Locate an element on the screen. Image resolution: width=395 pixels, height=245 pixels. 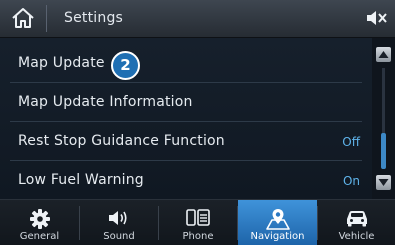
home-button is located at coordinates (23, 18).